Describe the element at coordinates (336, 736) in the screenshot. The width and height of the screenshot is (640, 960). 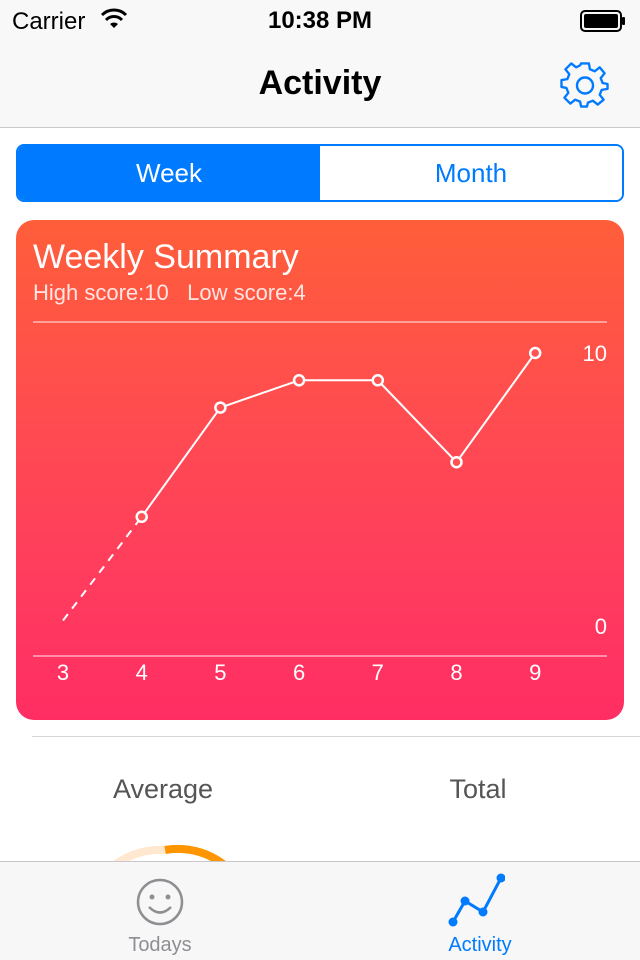
I see `section-divider` at that location.